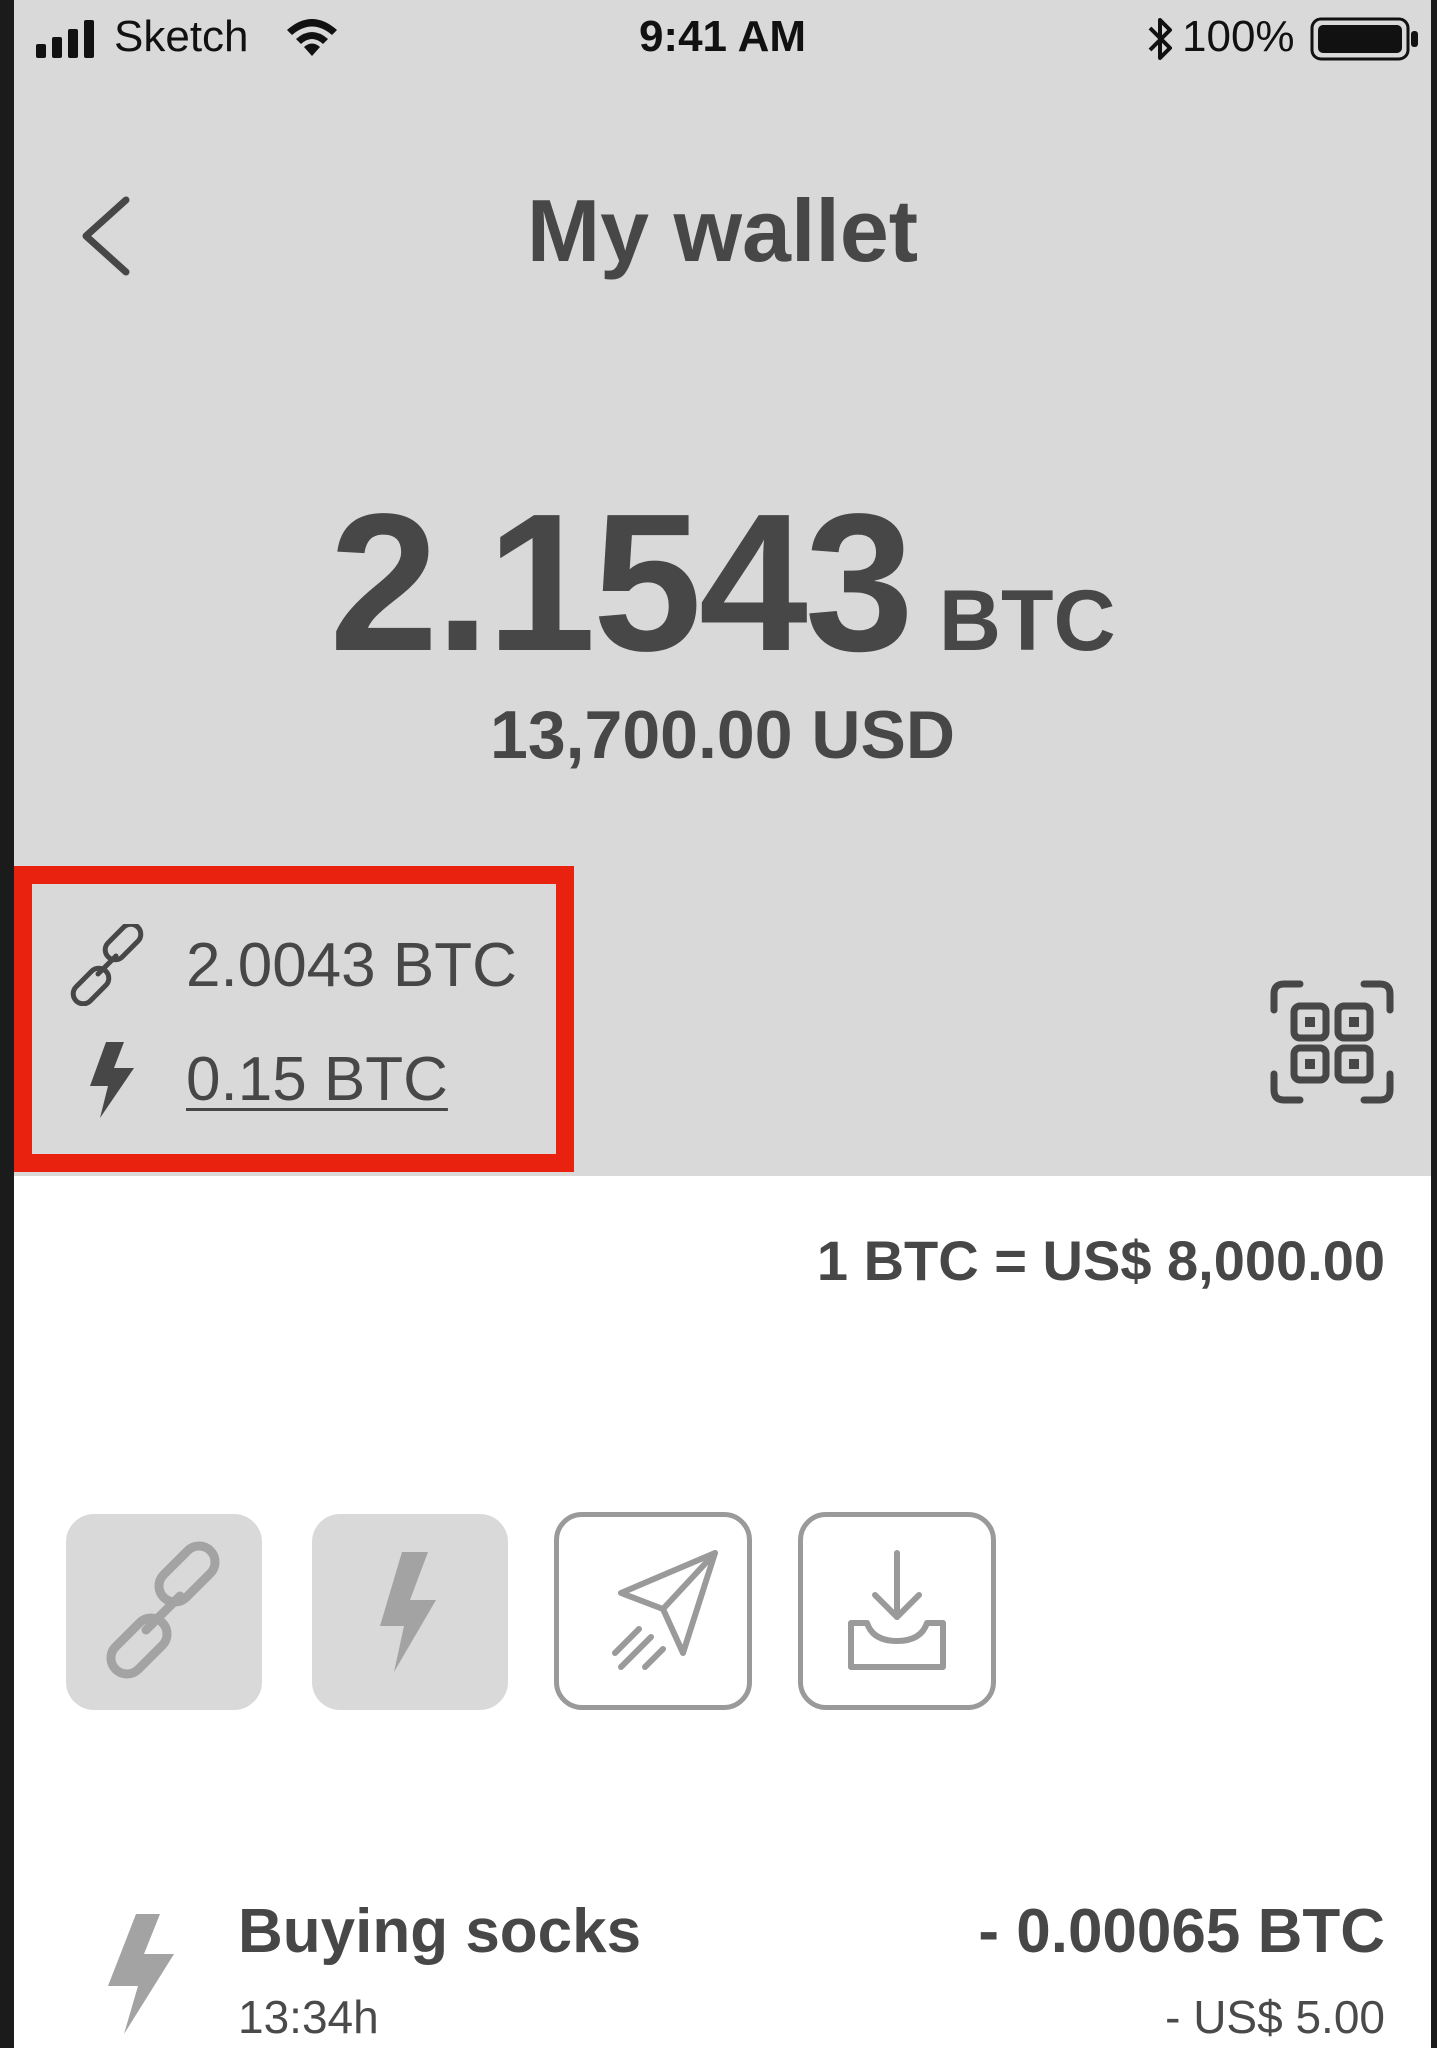  I want to click on qr-code-icon, so click(1332, 1042).